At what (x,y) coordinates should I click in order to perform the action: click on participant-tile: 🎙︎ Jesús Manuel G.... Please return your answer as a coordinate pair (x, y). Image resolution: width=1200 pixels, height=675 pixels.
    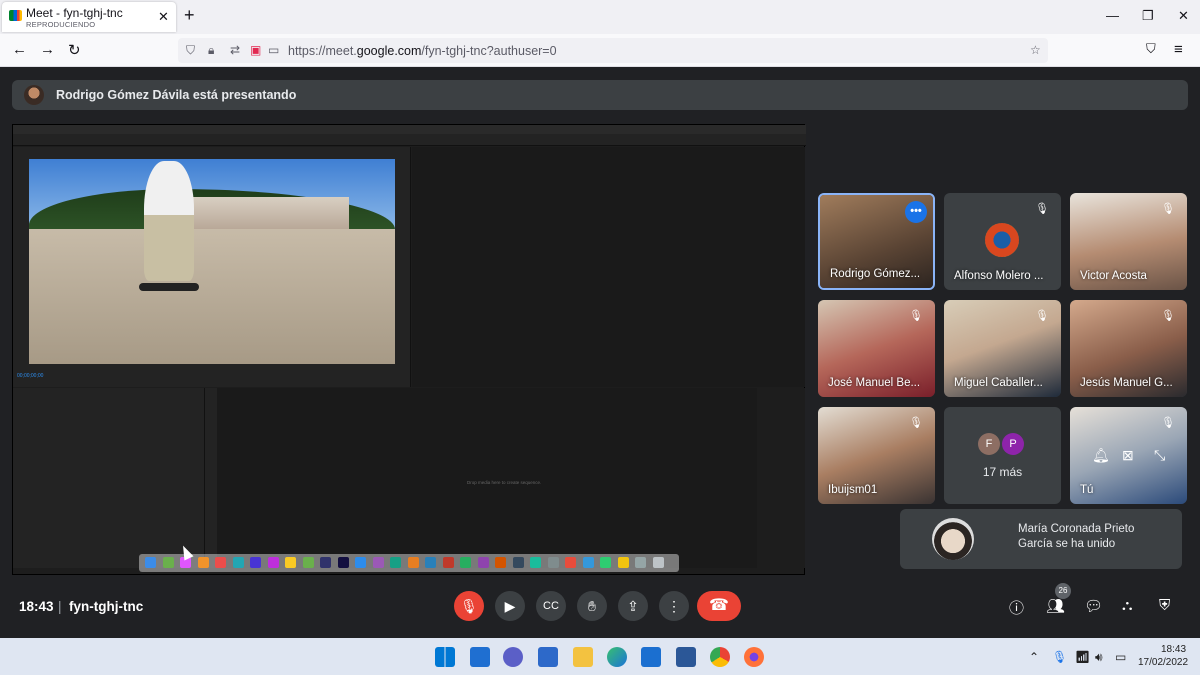
    Looking at the image, I should click on (1128, 348).